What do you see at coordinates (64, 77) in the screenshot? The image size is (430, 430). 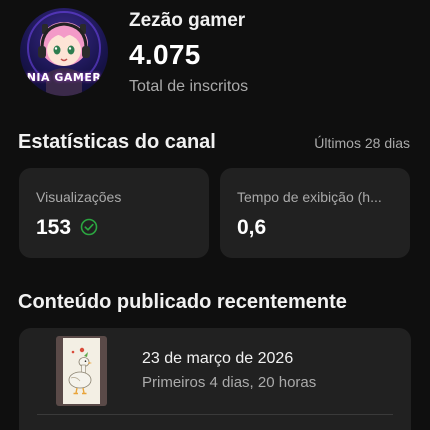 I see `avatar-logo-text: NIA GAMER` at bounding box center [64, 77].